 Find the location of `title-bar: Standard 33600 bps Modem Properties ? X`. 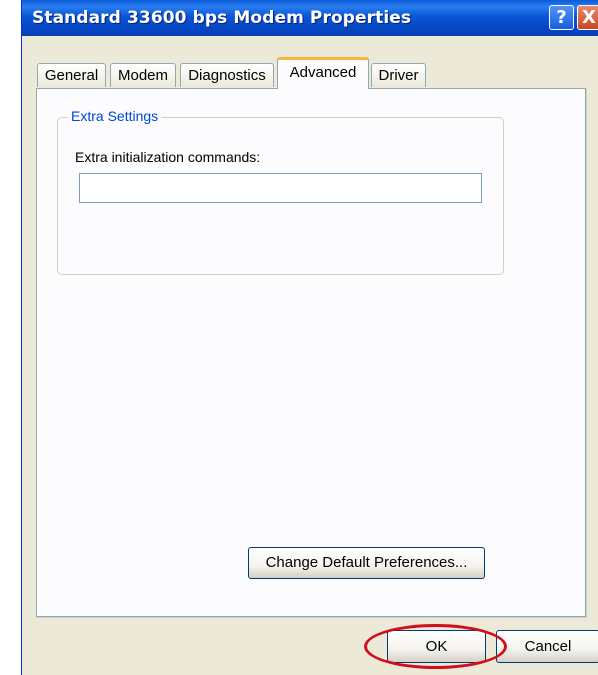

title-bar: Standard 33600 bps Modem Properties ? X is located at coordinates (310, 18).